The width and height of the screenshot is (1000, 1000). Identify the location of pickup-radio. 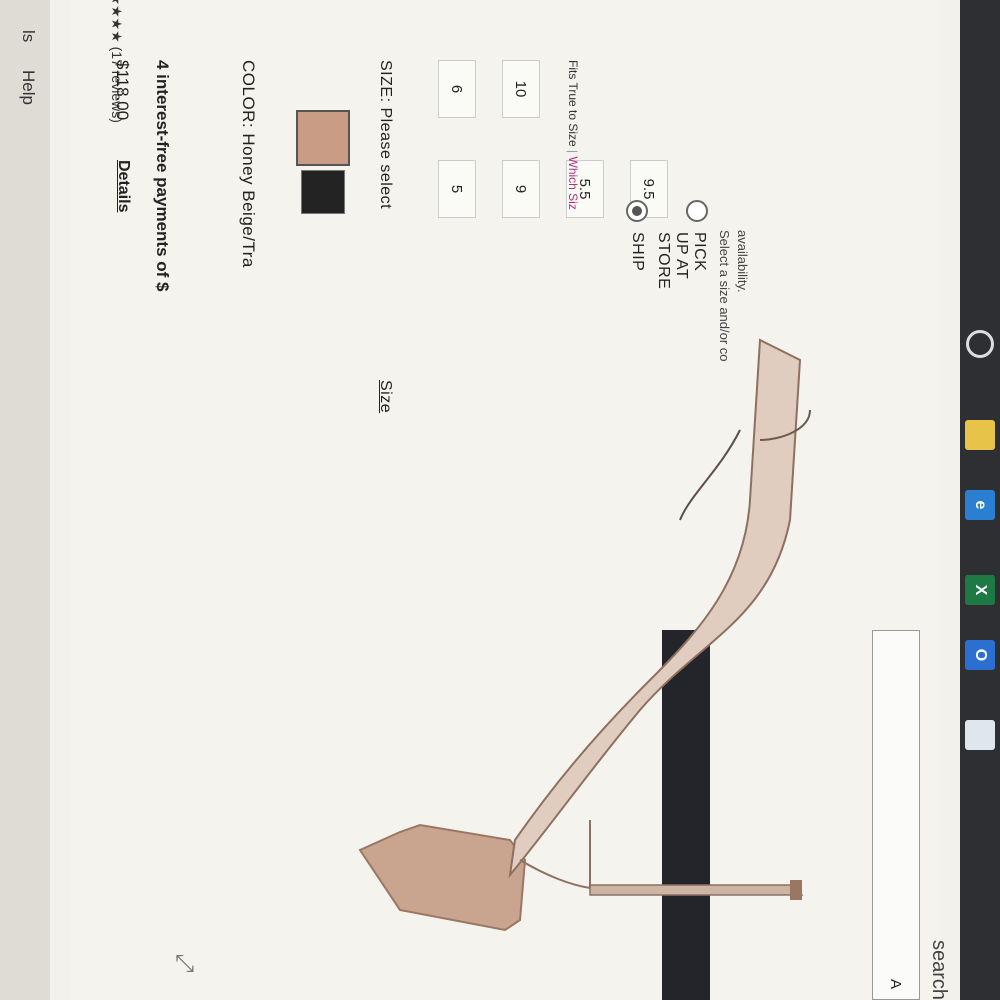
(697, 211).